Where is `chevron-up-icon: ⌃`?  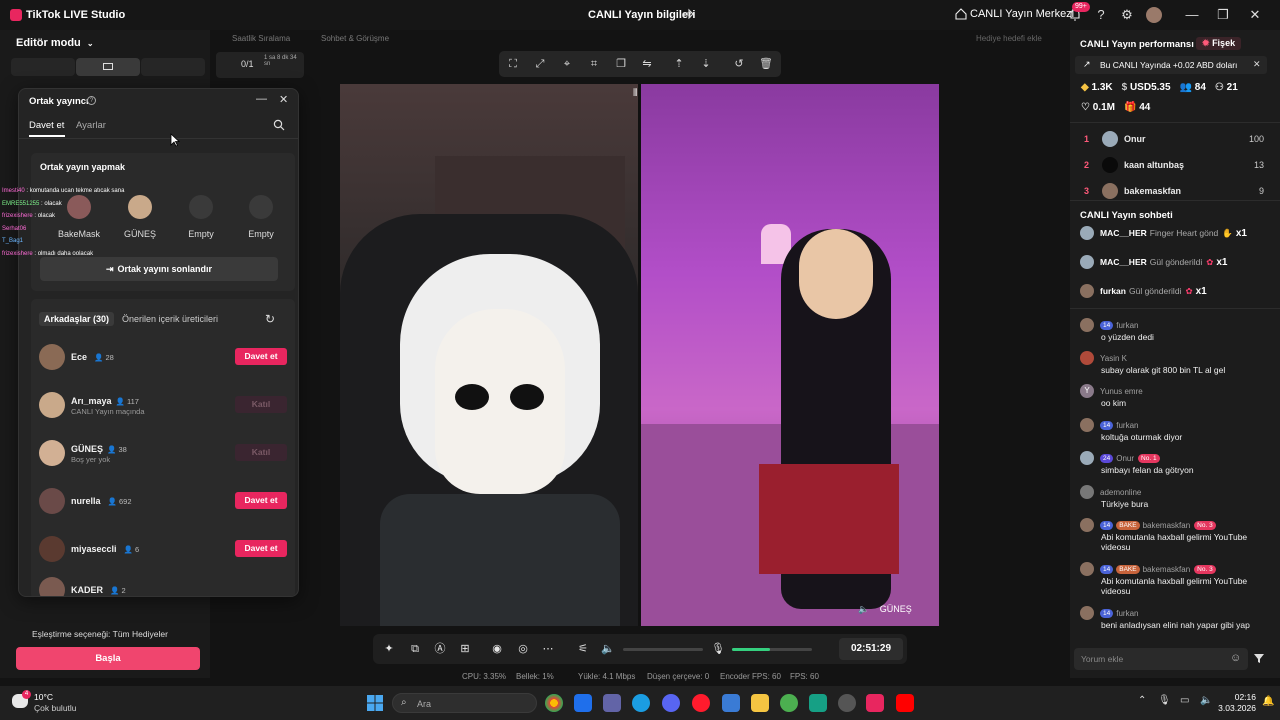
chevron-up-icon: ⌃ is located at coordinates (1142, 700).